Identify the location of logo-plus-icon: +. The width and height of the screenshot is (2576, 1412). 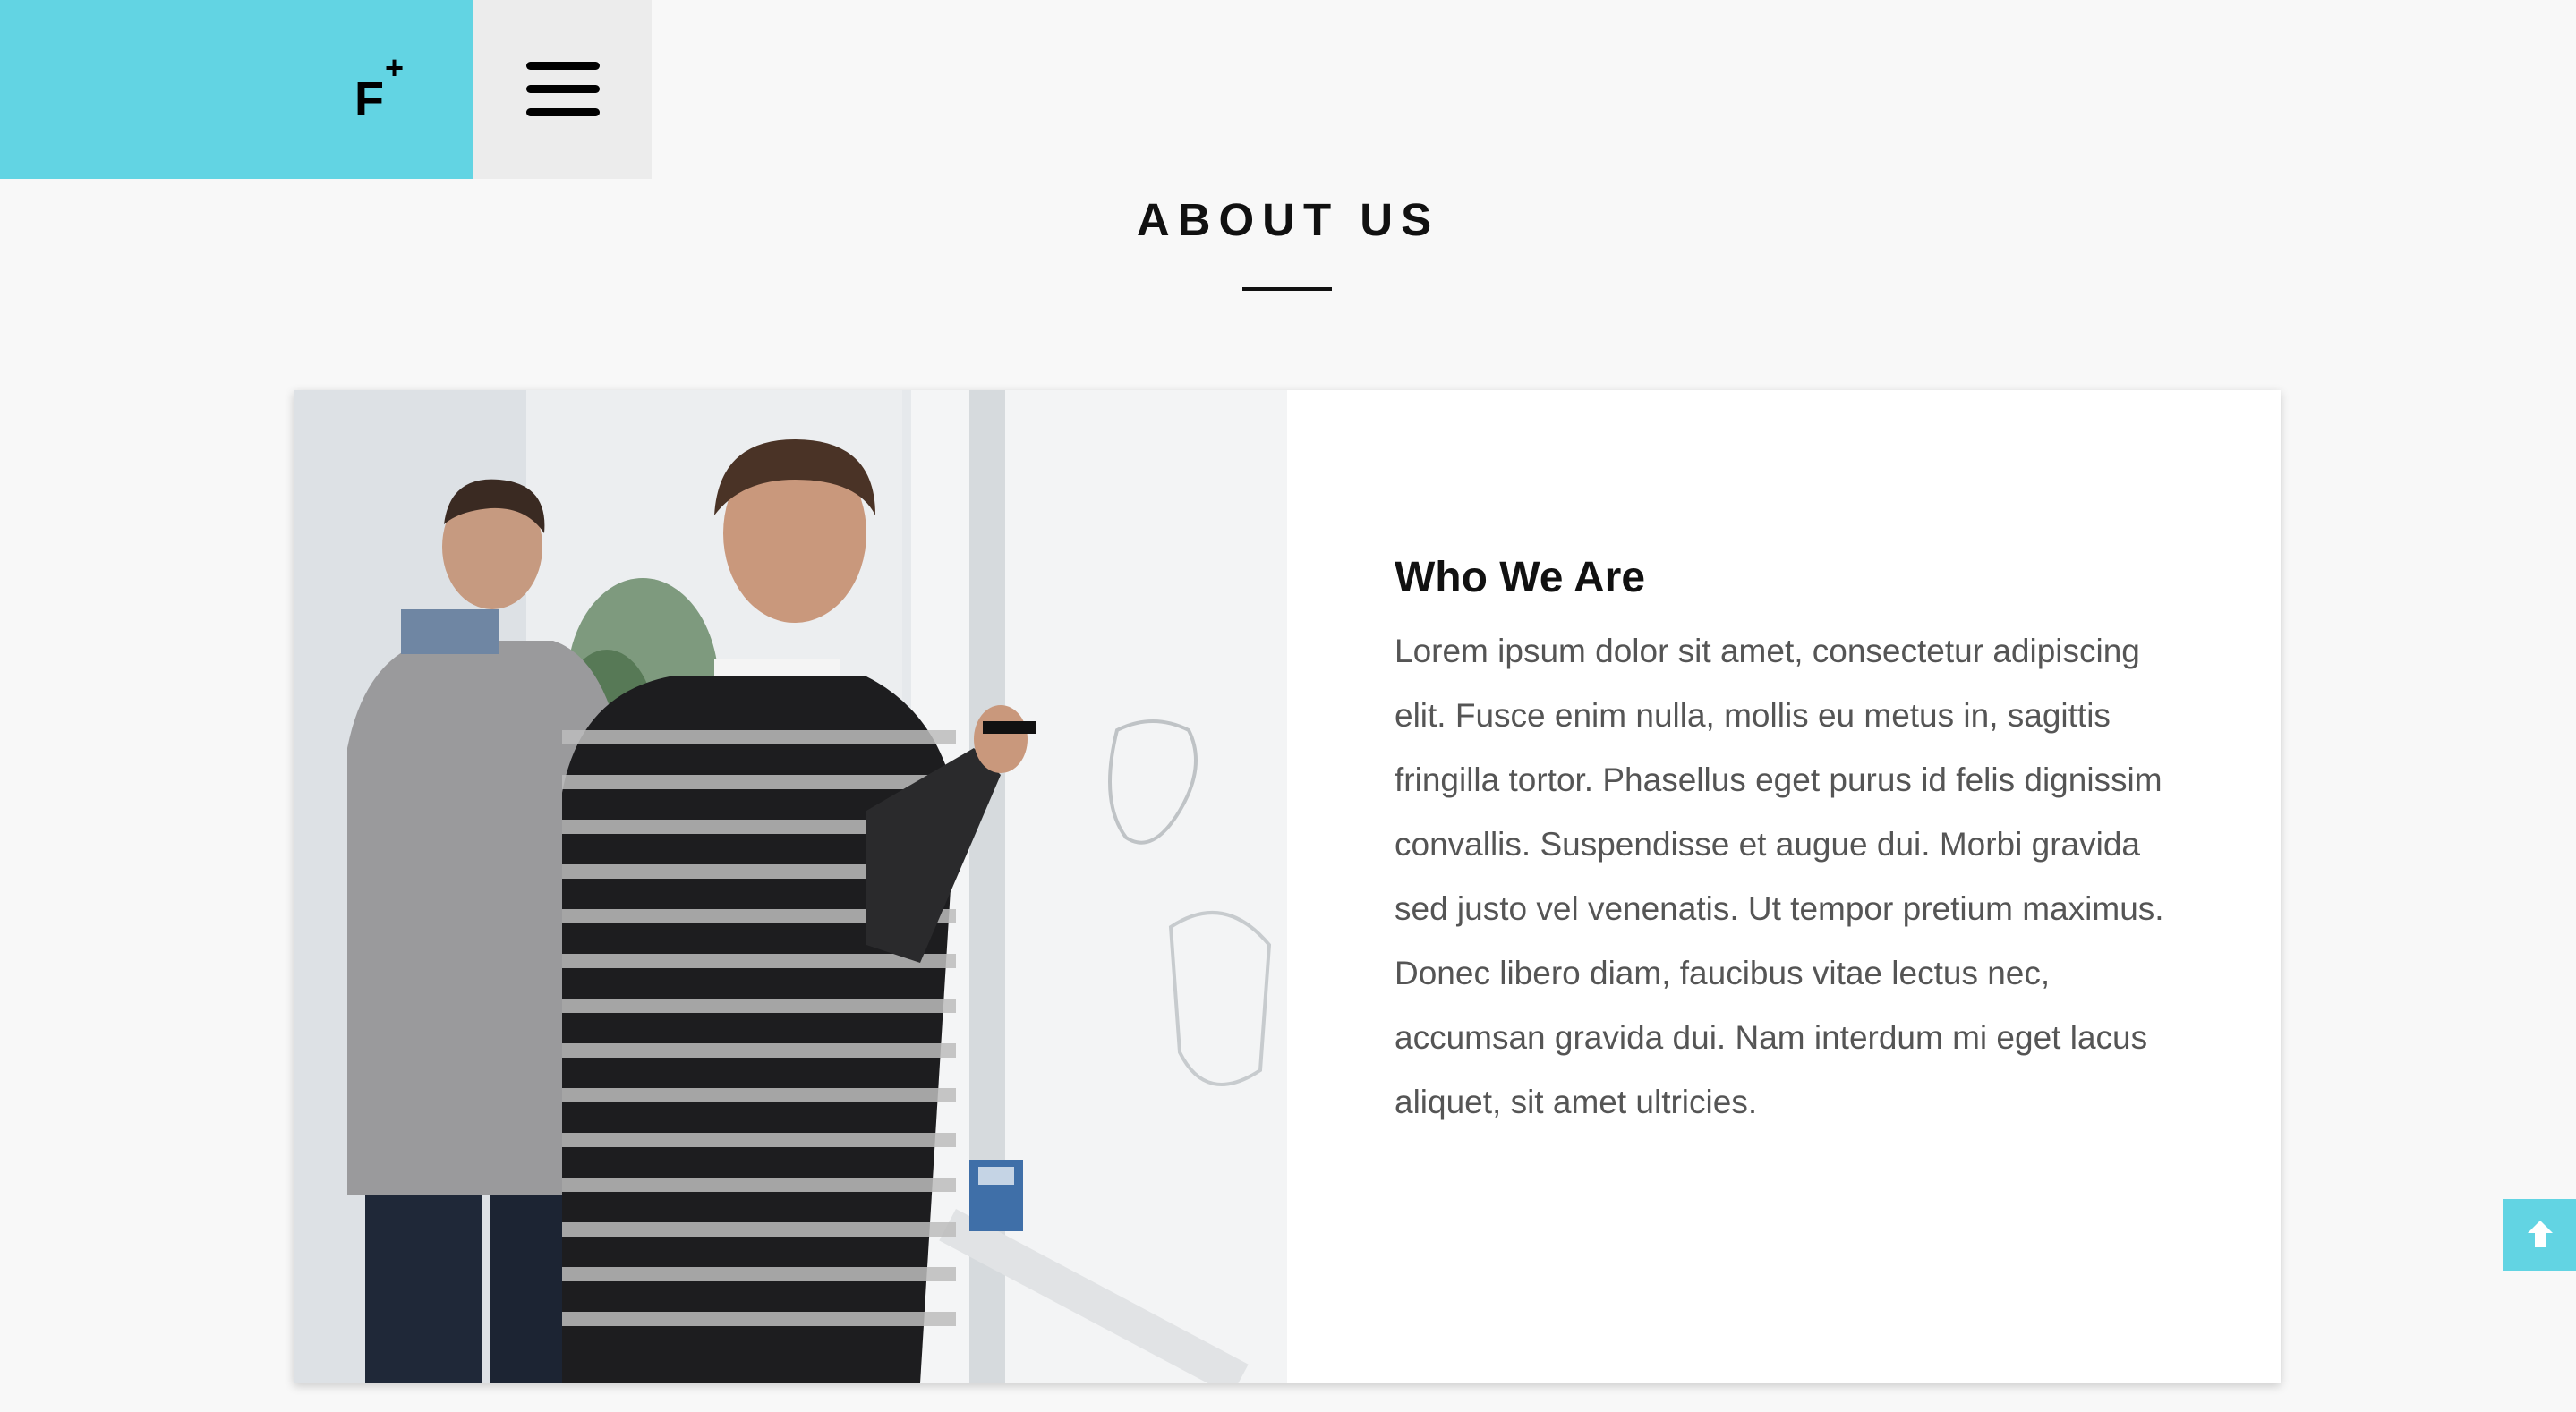
(395, 67).